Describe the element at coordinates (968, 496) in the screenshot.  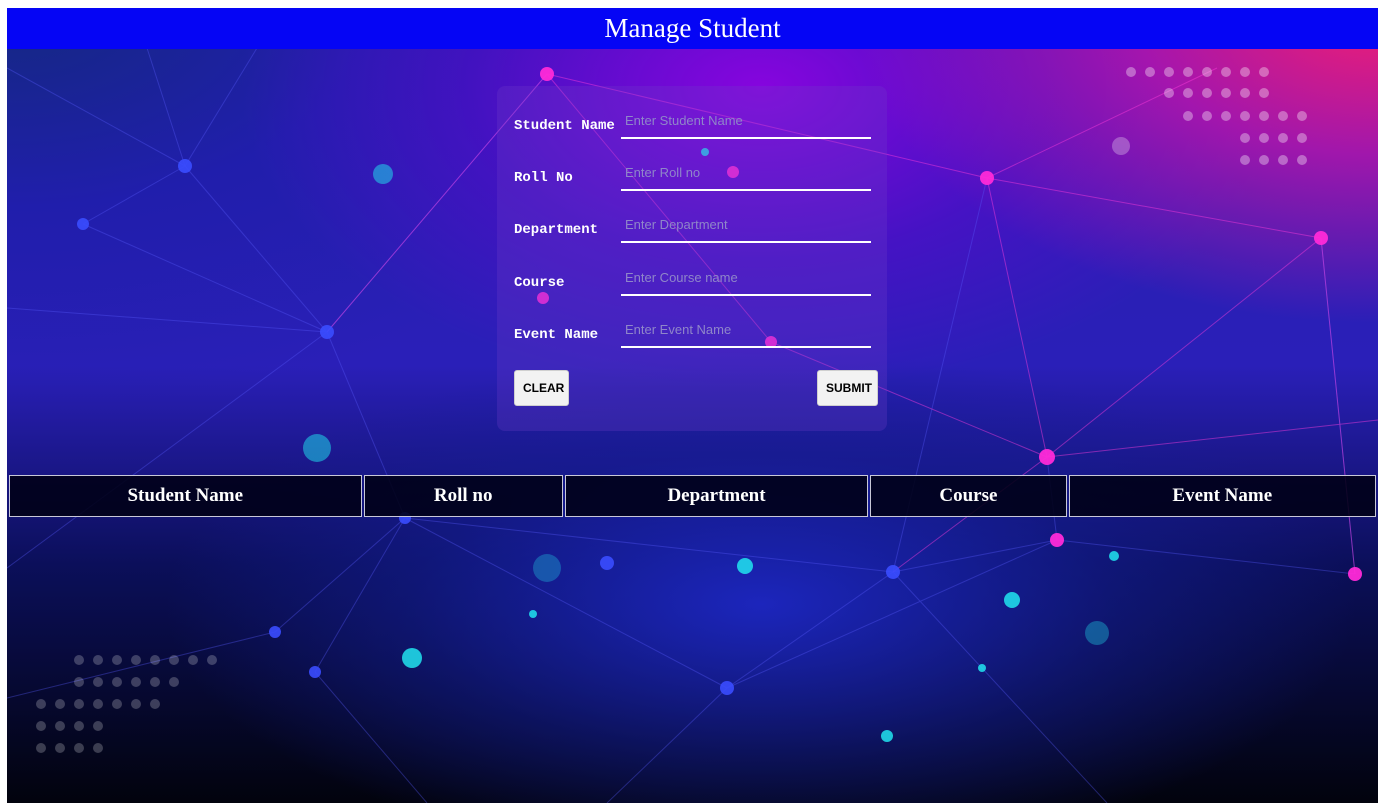
I see `column-header-course: Course` at that location.